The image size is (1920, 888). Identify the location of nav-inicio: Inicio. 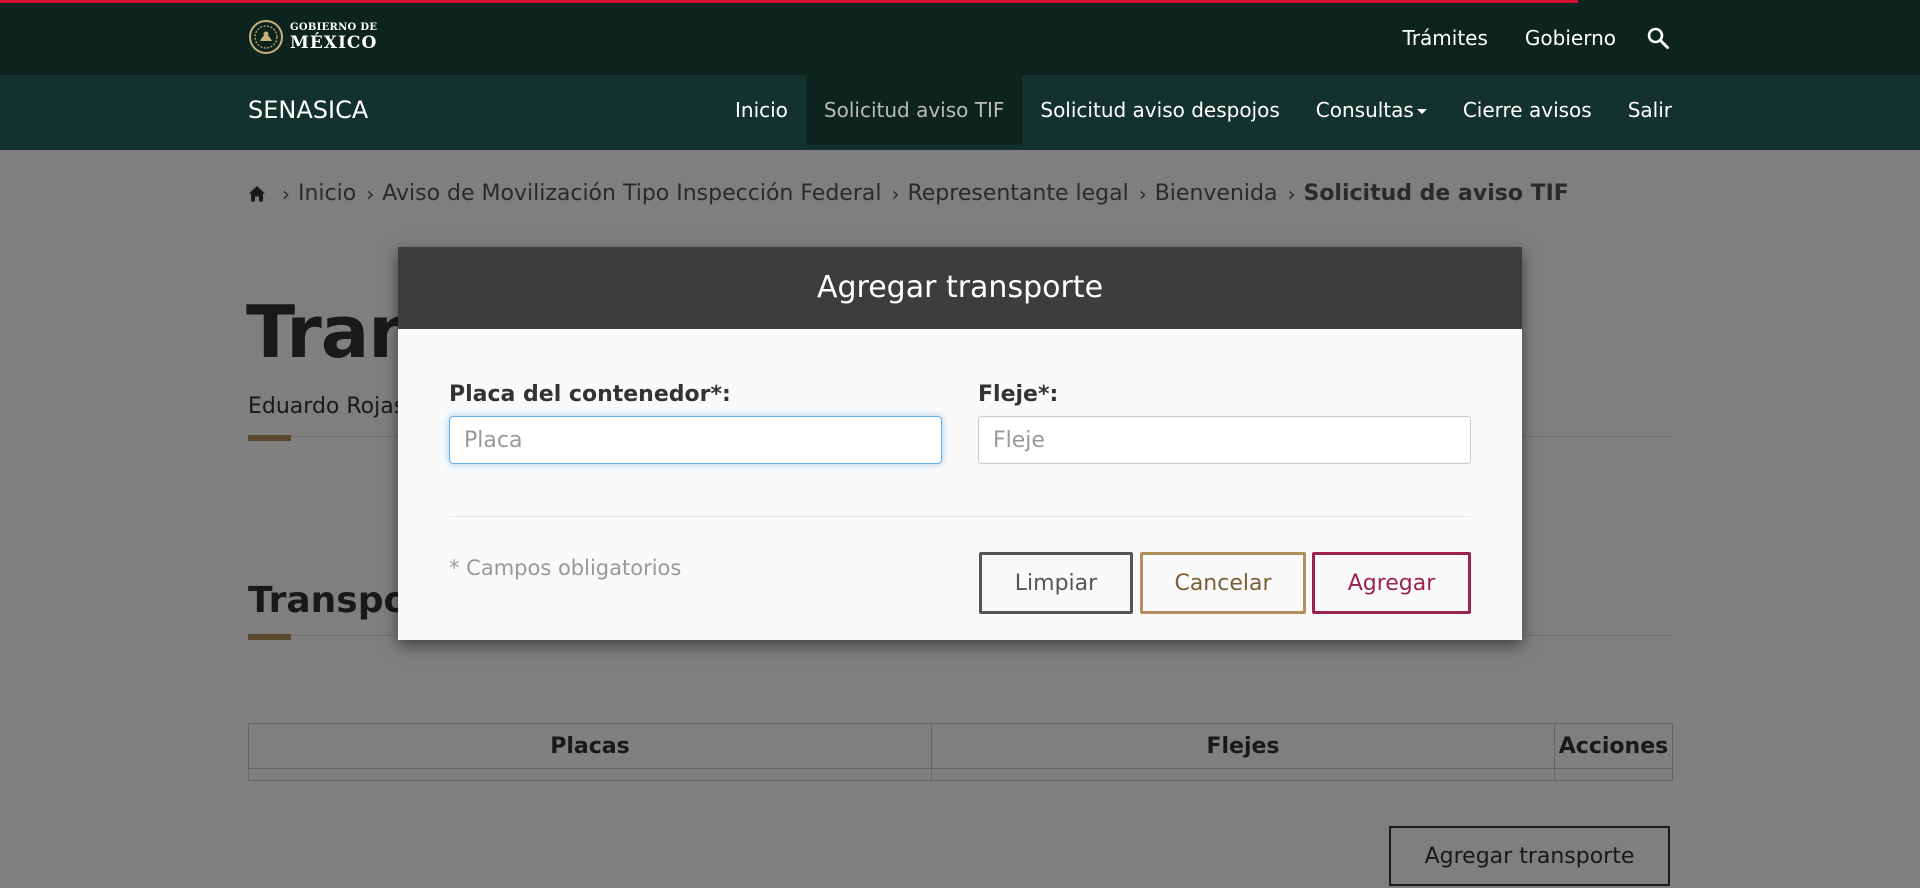
(761, 110).